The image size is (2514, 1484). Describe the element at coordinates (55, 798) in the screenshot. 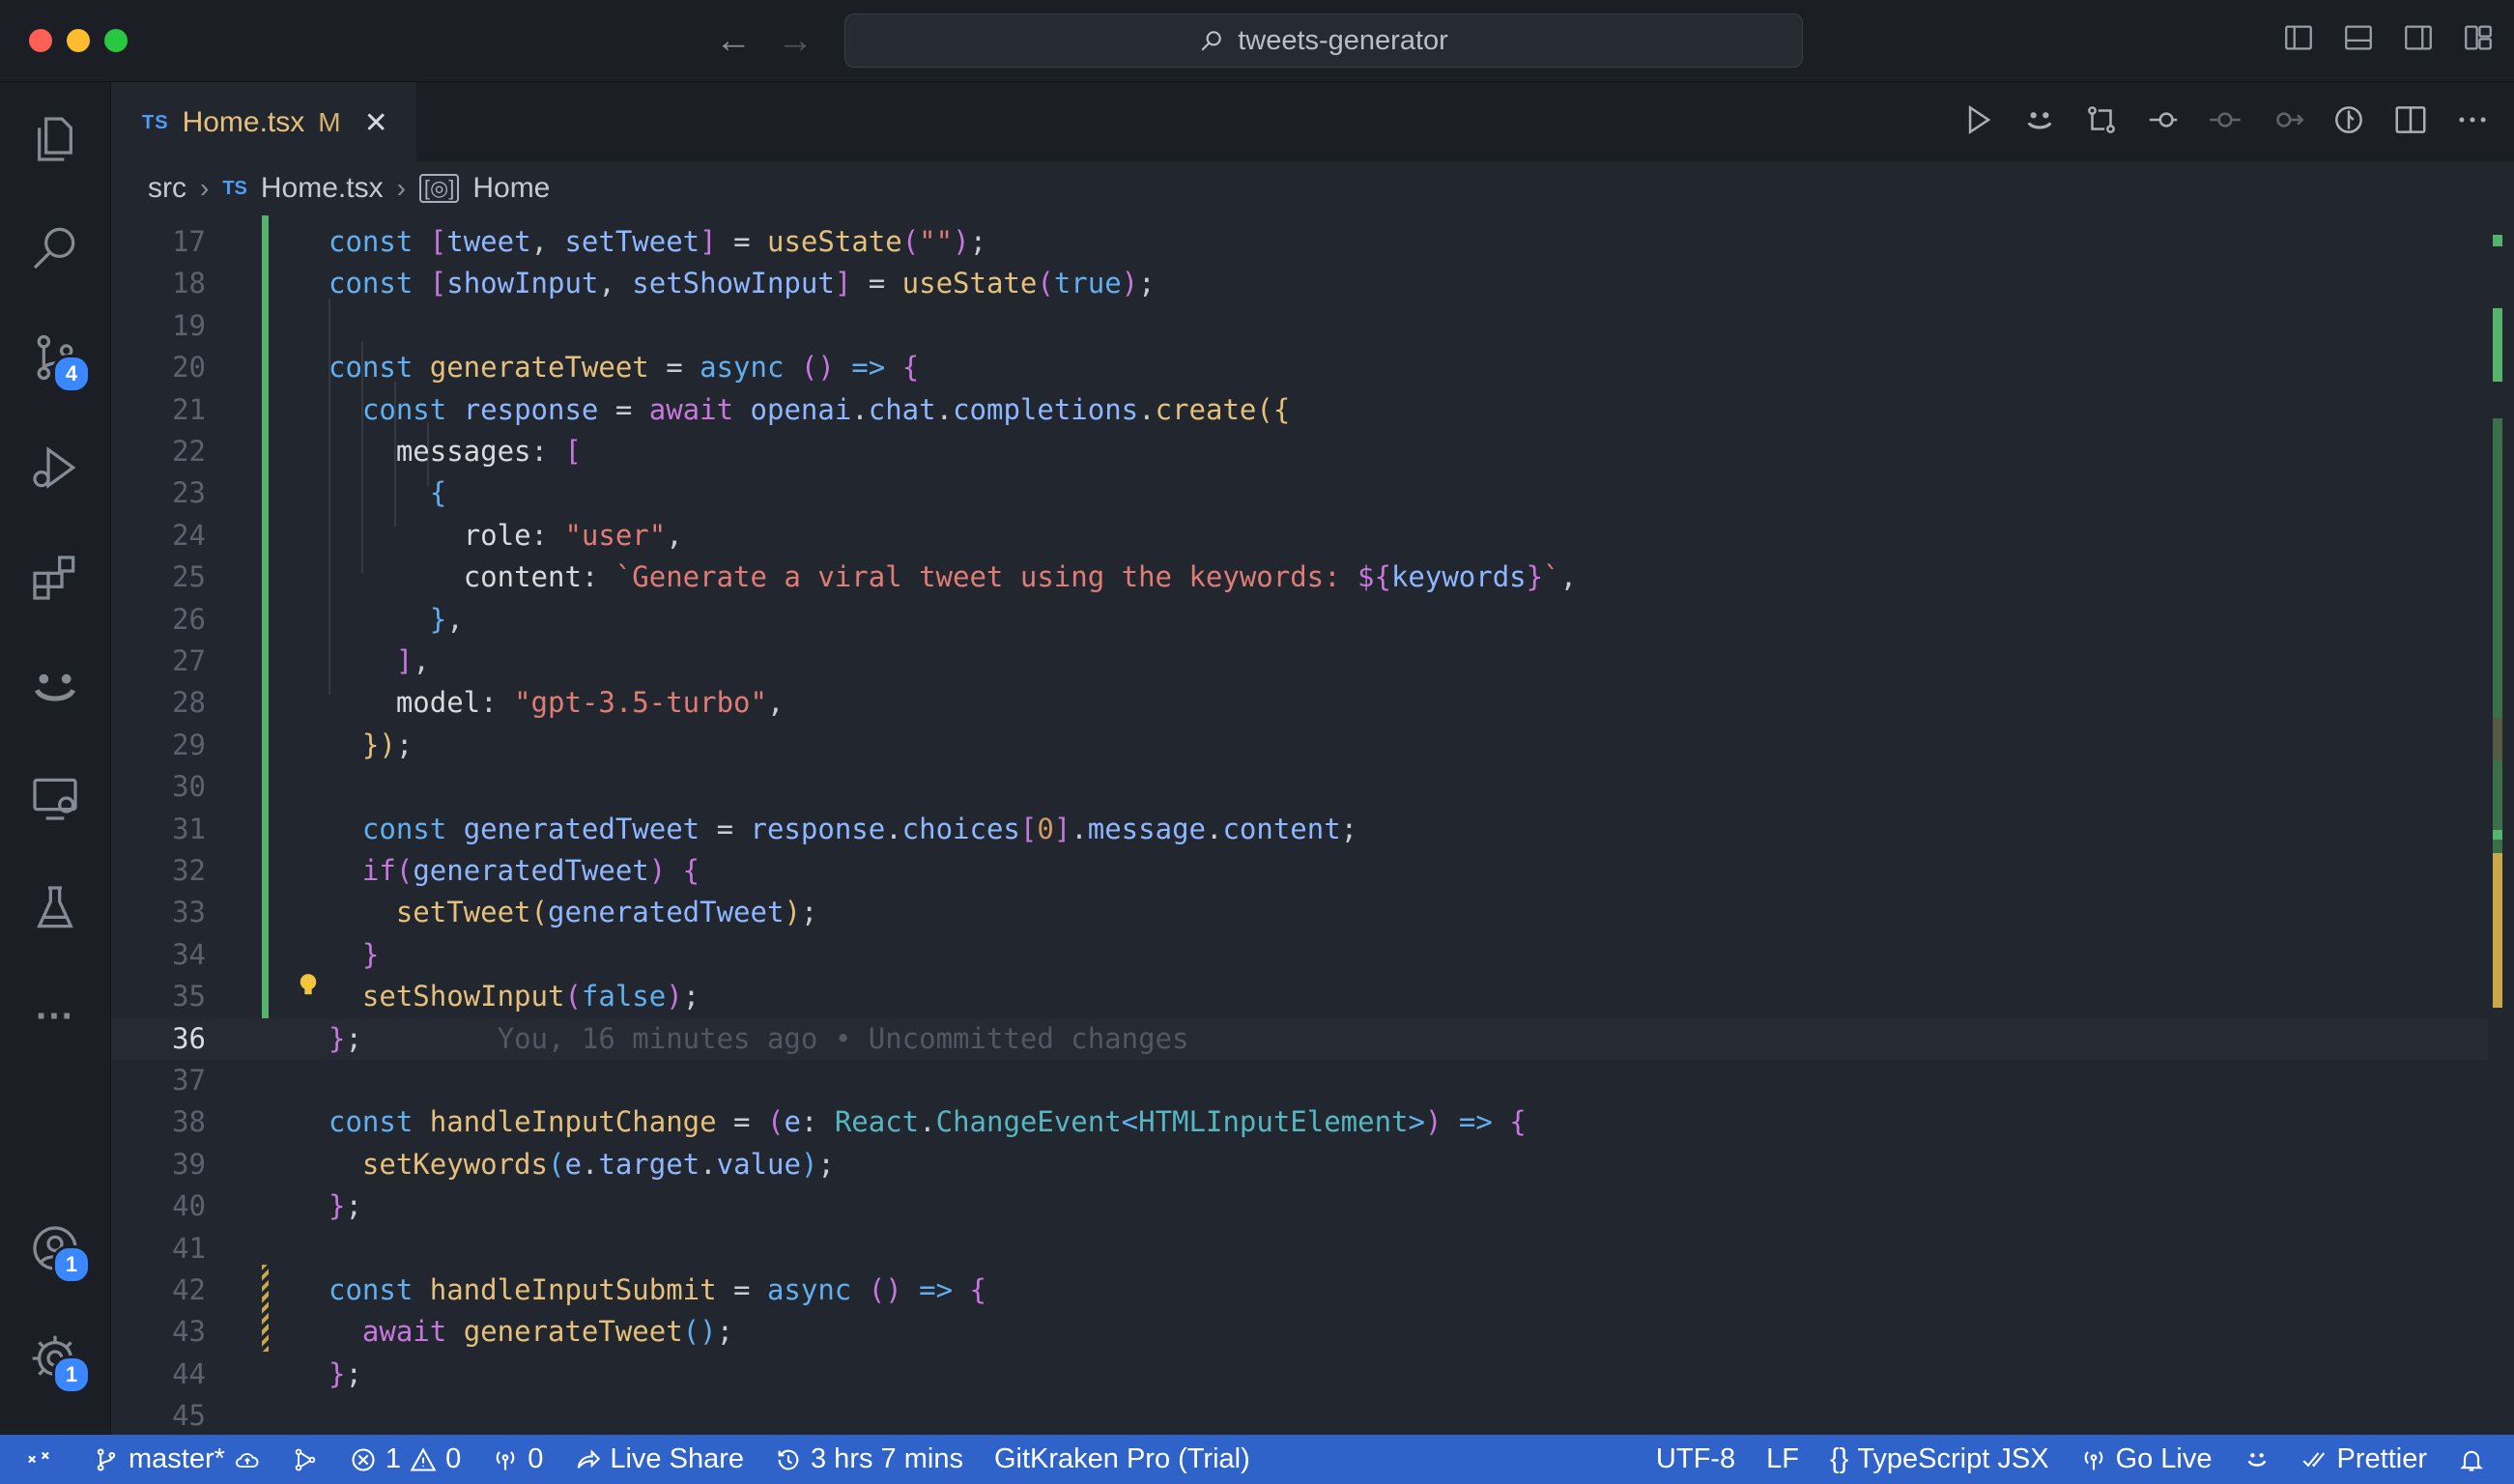

I see `remote-explorer-icon` at that location.